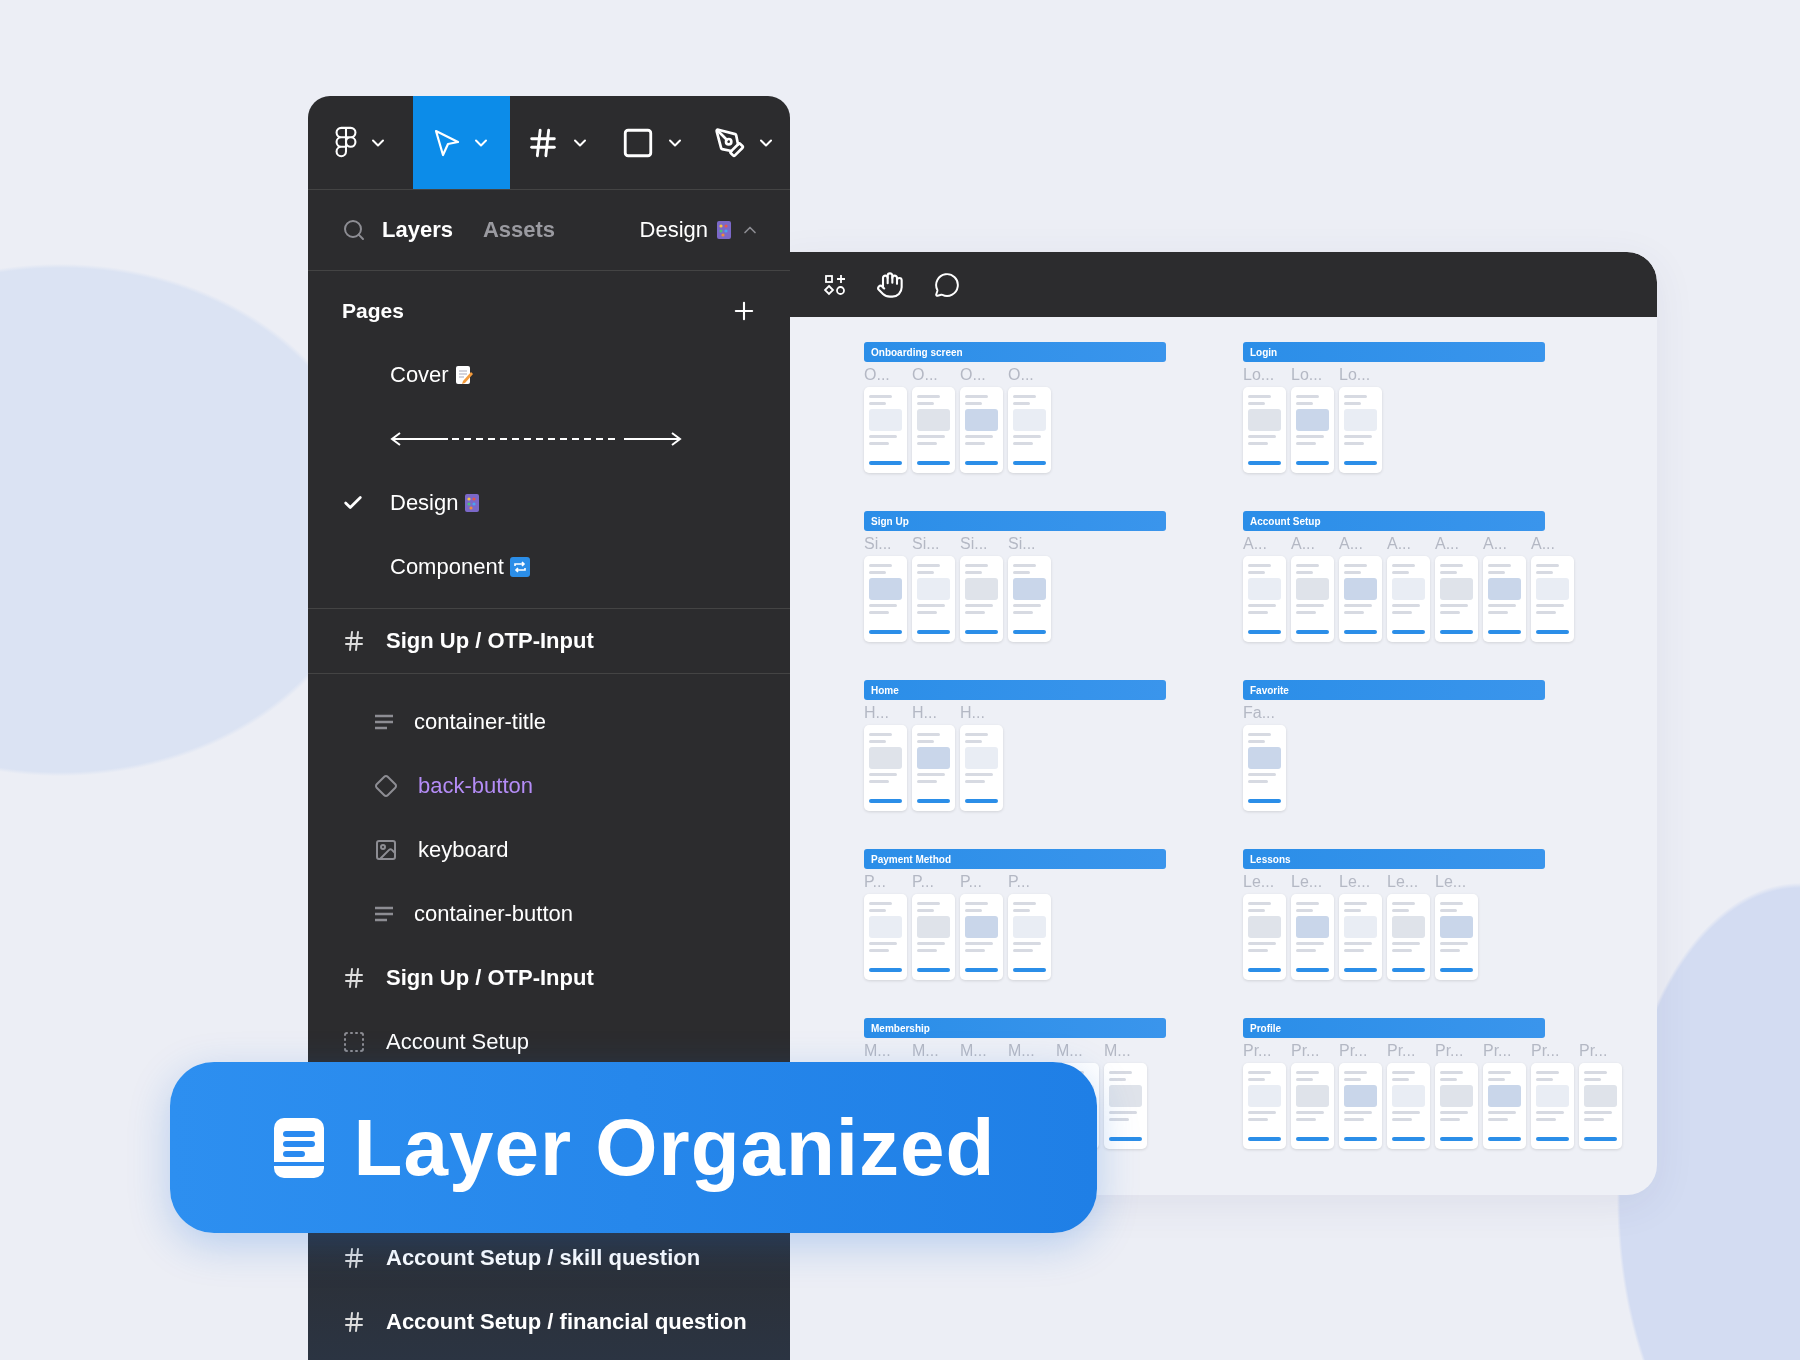  I want to click on hand-tool-button, so click(890, 284).